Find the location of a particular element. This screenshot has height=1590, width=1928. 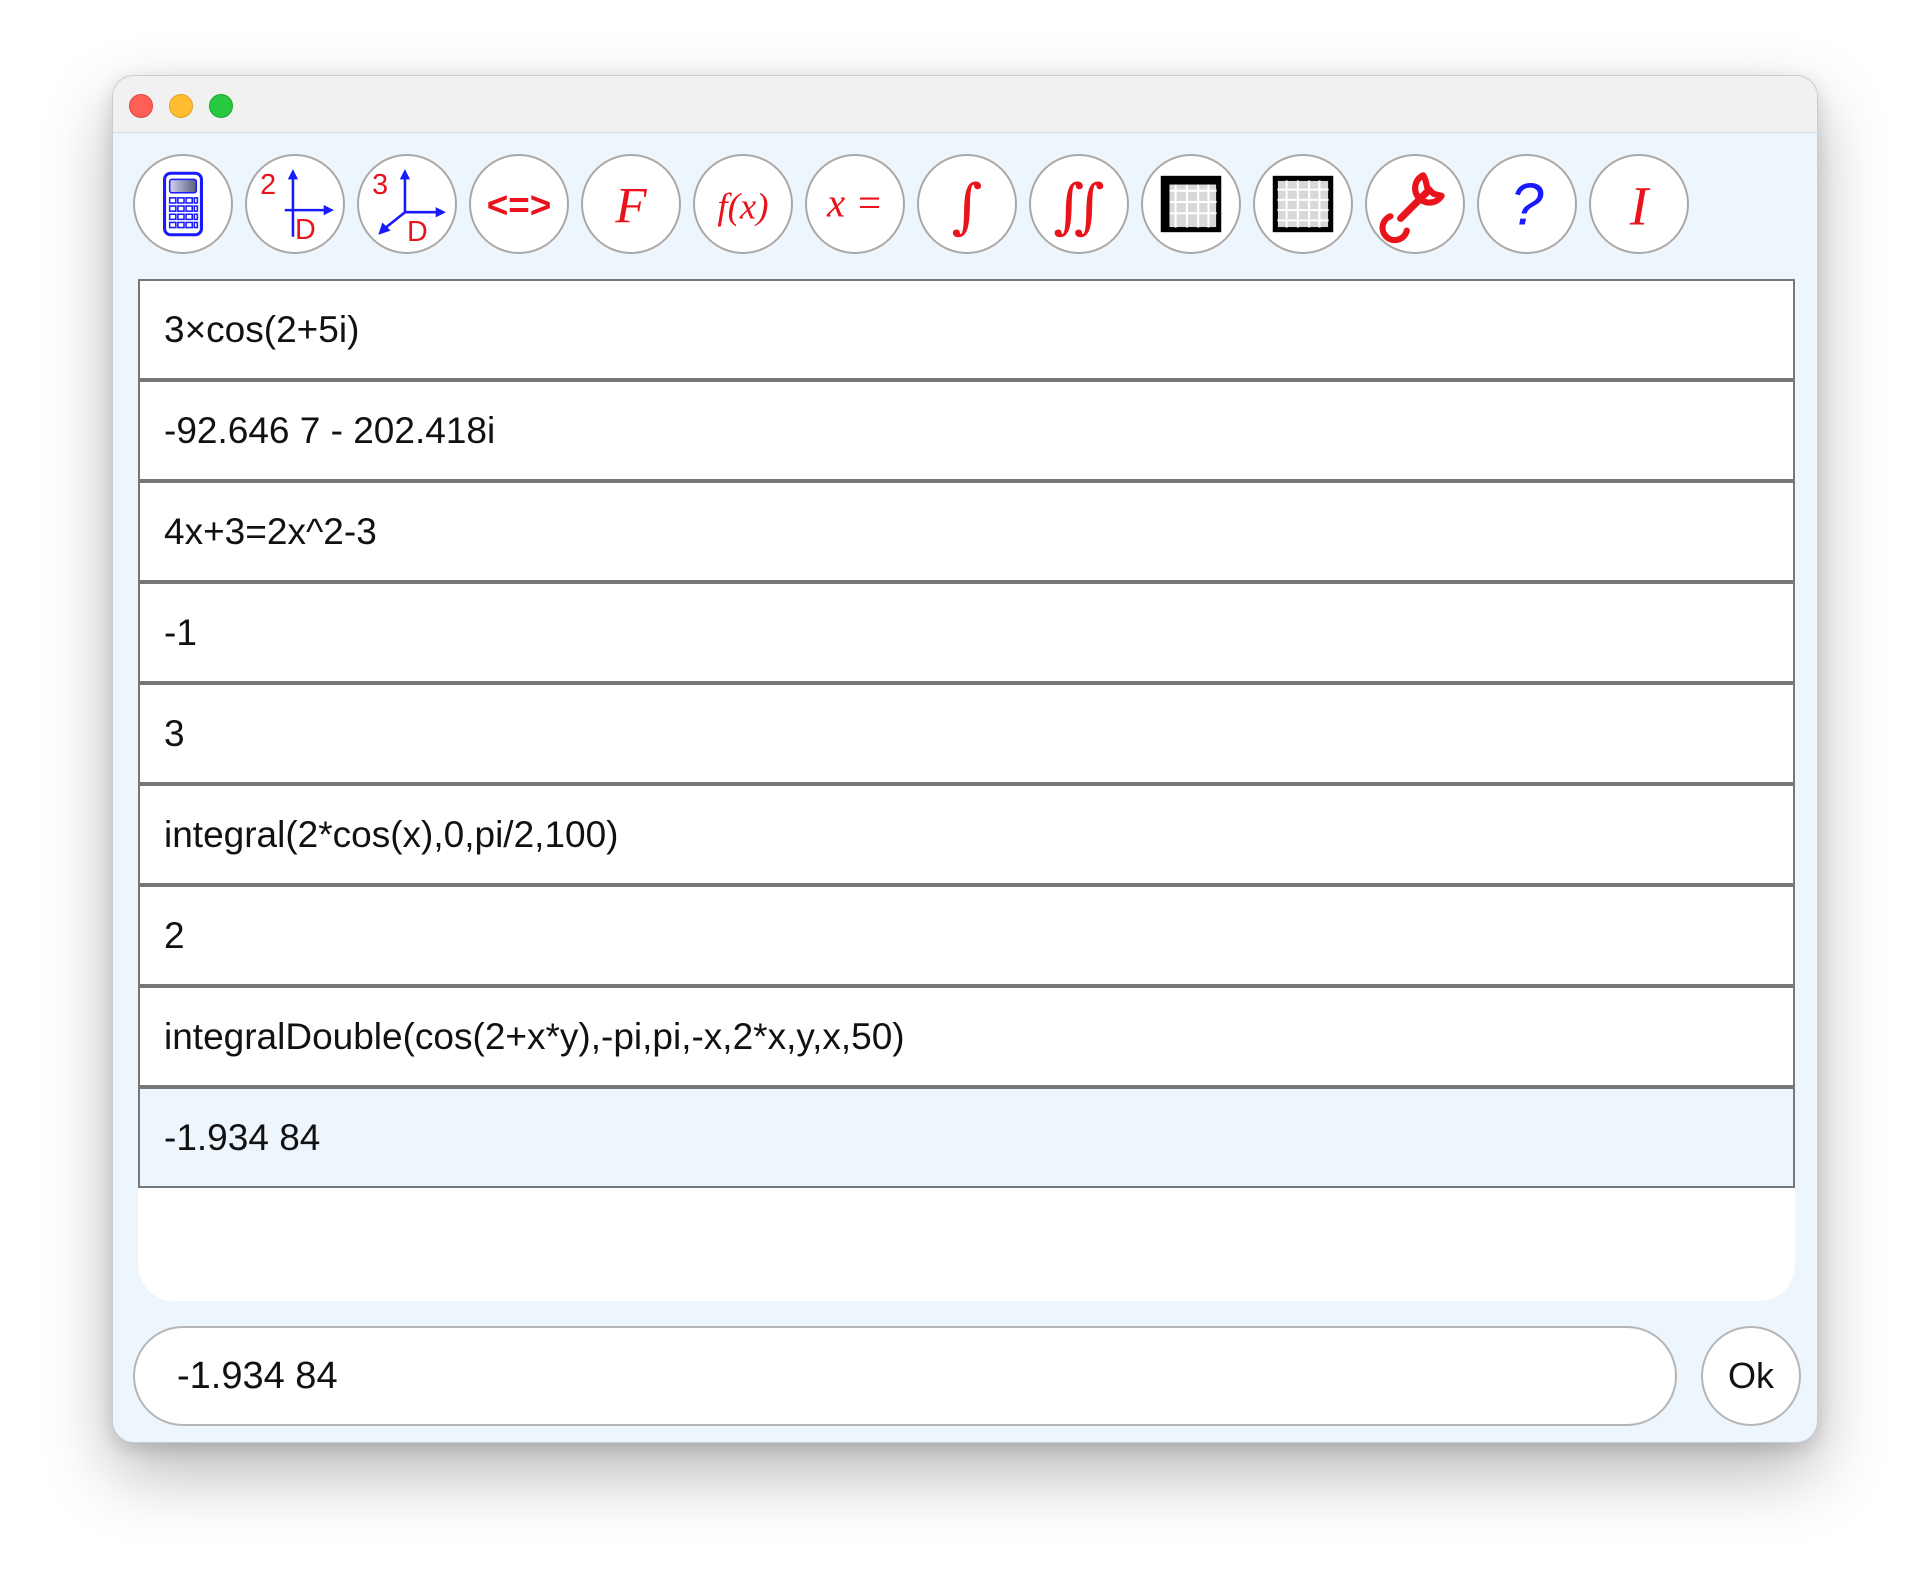

history-row: -92.646 7 - 202.418i is located at coordinates (966, 430).